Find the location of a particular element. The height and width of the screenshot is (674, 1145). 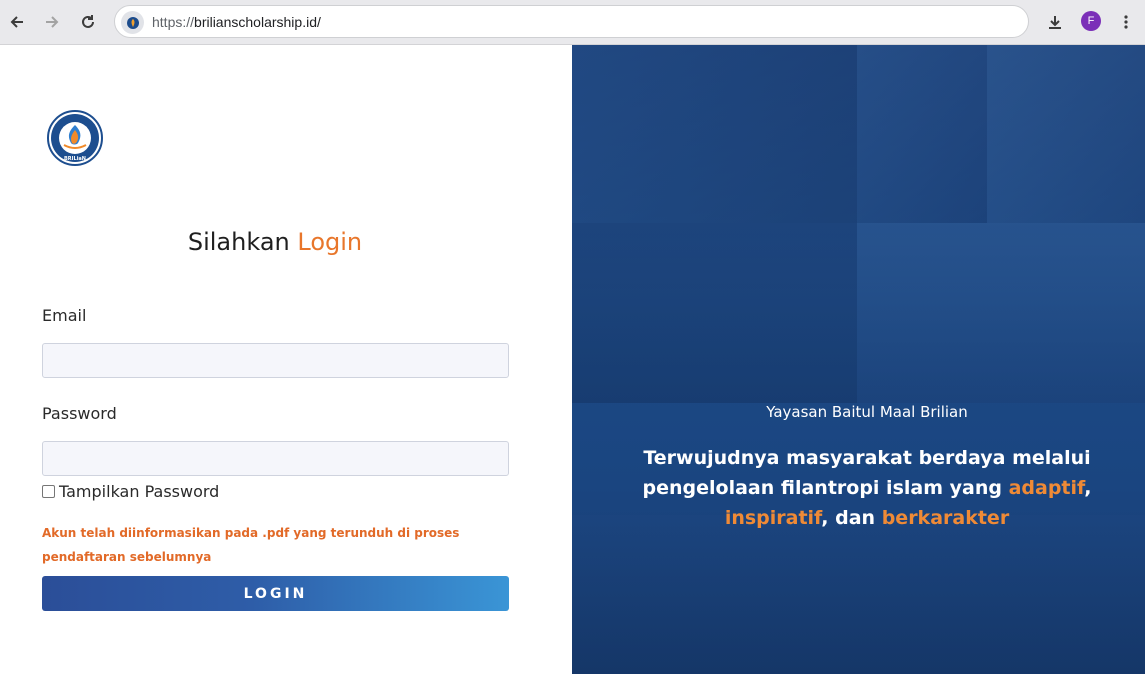

address-bar: https://brilianscholarship.id/ is located at coordinates (571, 21).